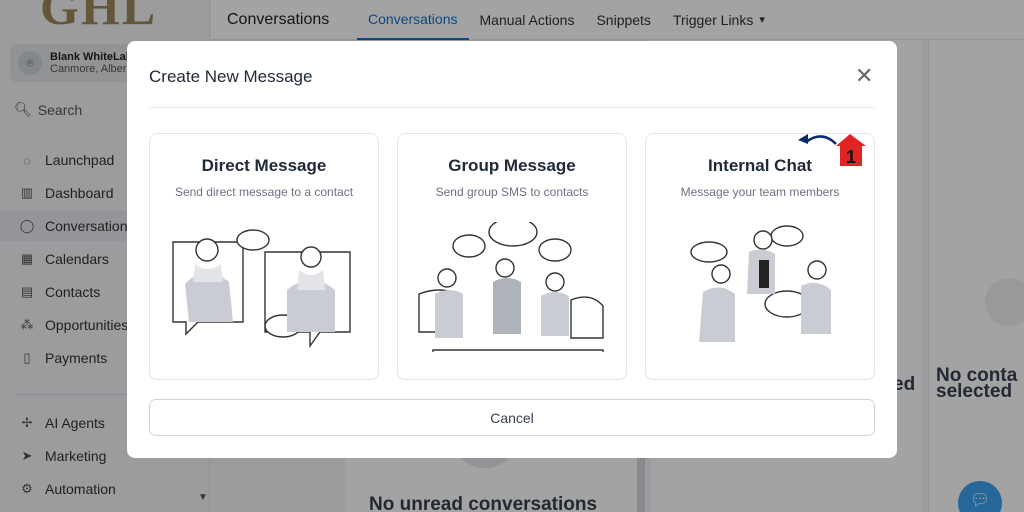  I want to click on group-message-illustration, so click(511, 287).